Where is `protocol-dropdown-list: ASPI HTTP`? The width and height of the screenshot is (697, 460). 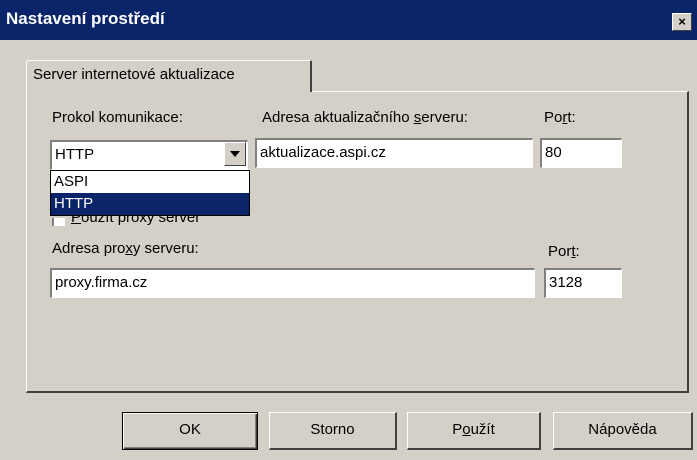
protocol-dropdown-list: ASPI HTTP is located at coordinates (150, 193).